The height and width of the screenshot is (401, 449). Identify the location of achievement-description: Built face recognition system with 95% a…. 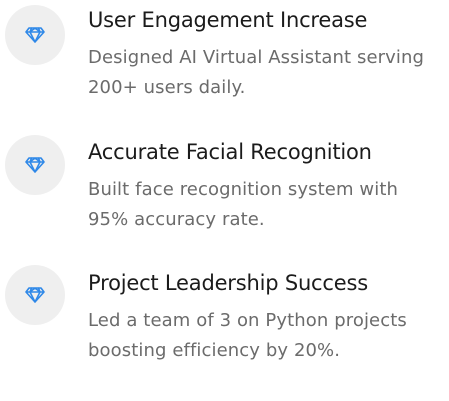
(243, 204).